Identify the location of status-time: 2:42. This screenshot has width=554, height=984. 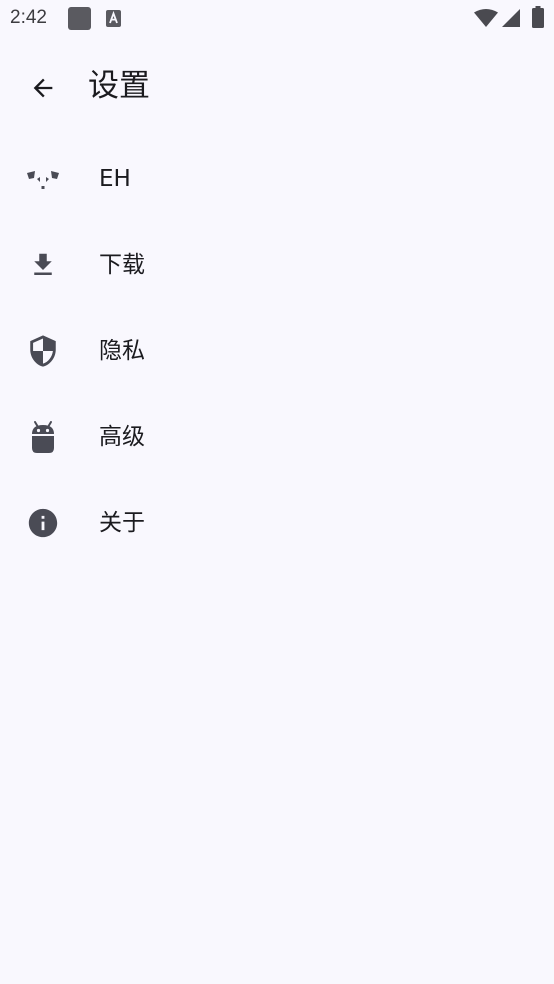
(28, 17).